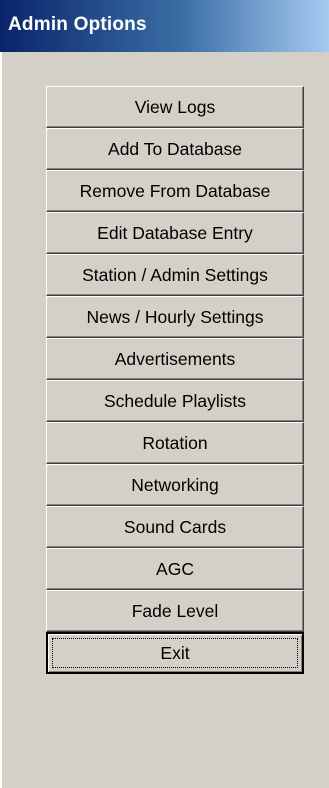 This screenshot has width=329, height=788. I want to click on sound-cards-button: Sound Cards, so click(175, 527).